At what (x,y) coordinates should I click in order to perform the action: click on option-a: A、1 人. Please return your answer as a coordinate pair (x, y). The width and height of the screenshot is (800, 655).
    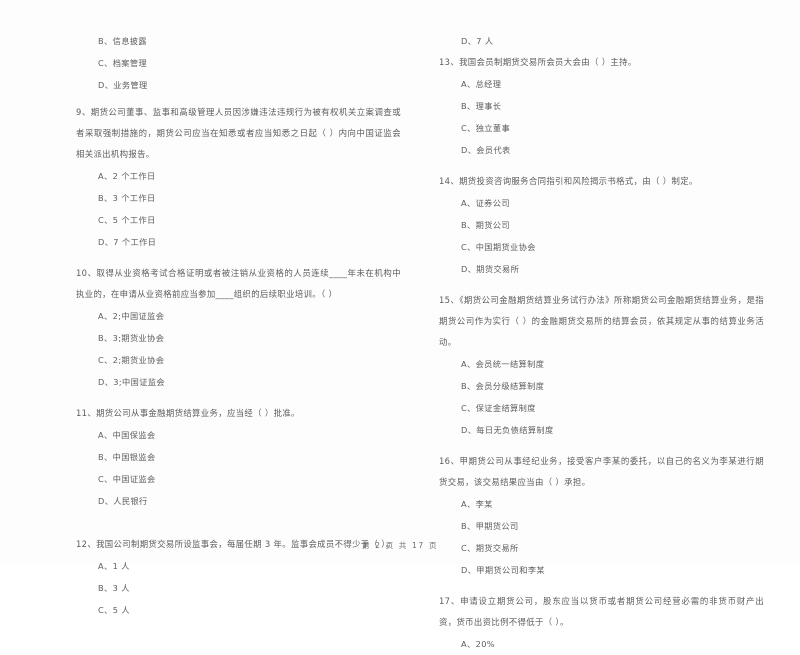
    Looking at the image, I should click on (114, 566).